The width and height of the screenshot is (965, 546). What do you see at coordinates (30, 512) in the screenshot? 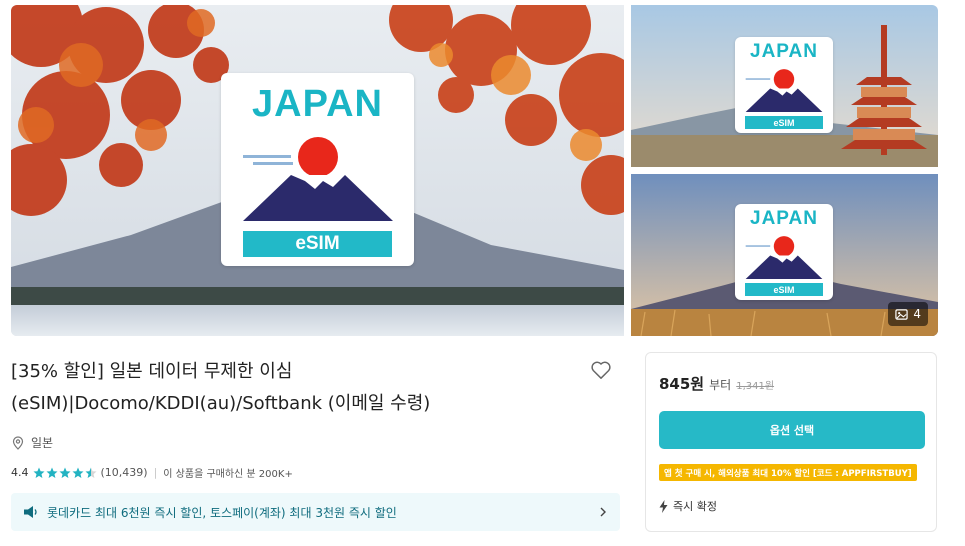
I see `megaphone-icon` at bounding box center [30, 512].